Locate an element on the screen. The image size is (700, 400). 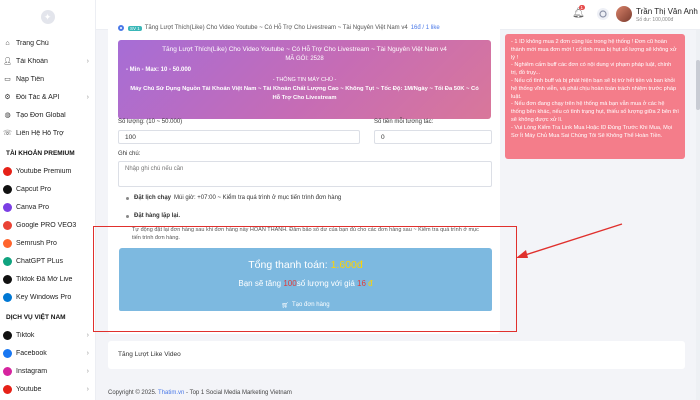
create-order-label: Tạo đơn hàng is located at coordinates (310, 305).